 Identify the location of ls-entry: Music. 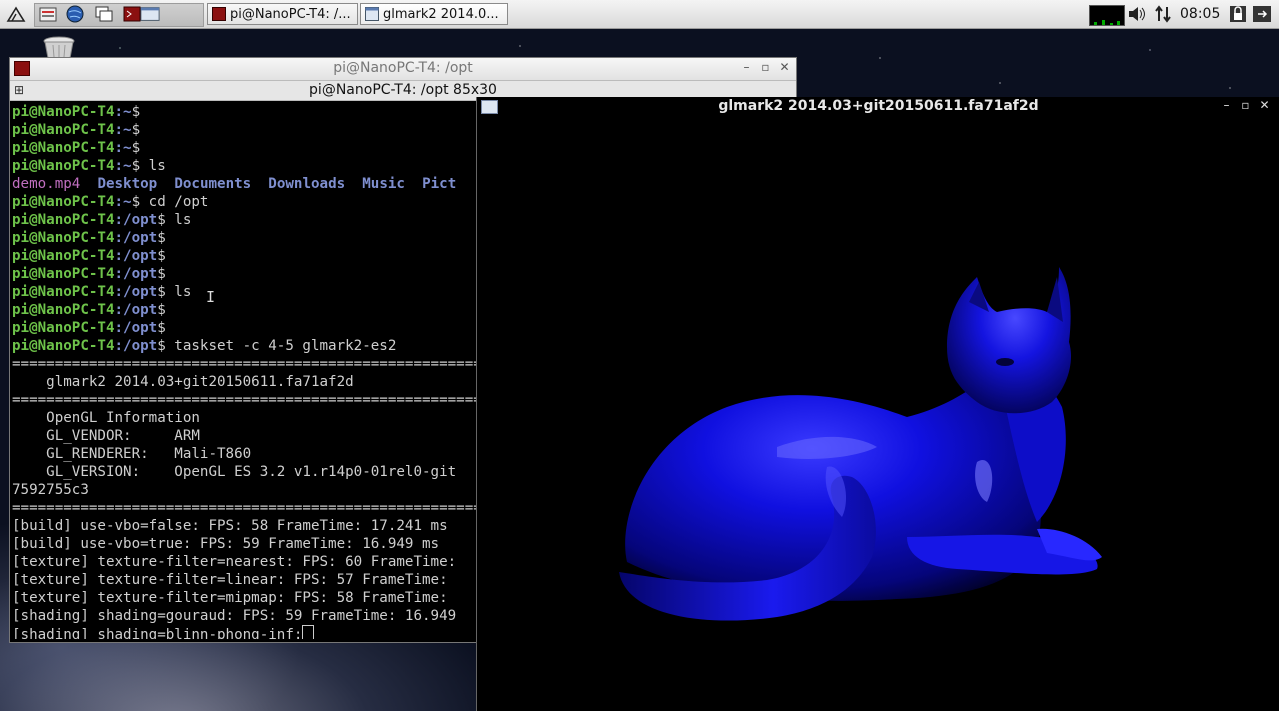
(383, 184).